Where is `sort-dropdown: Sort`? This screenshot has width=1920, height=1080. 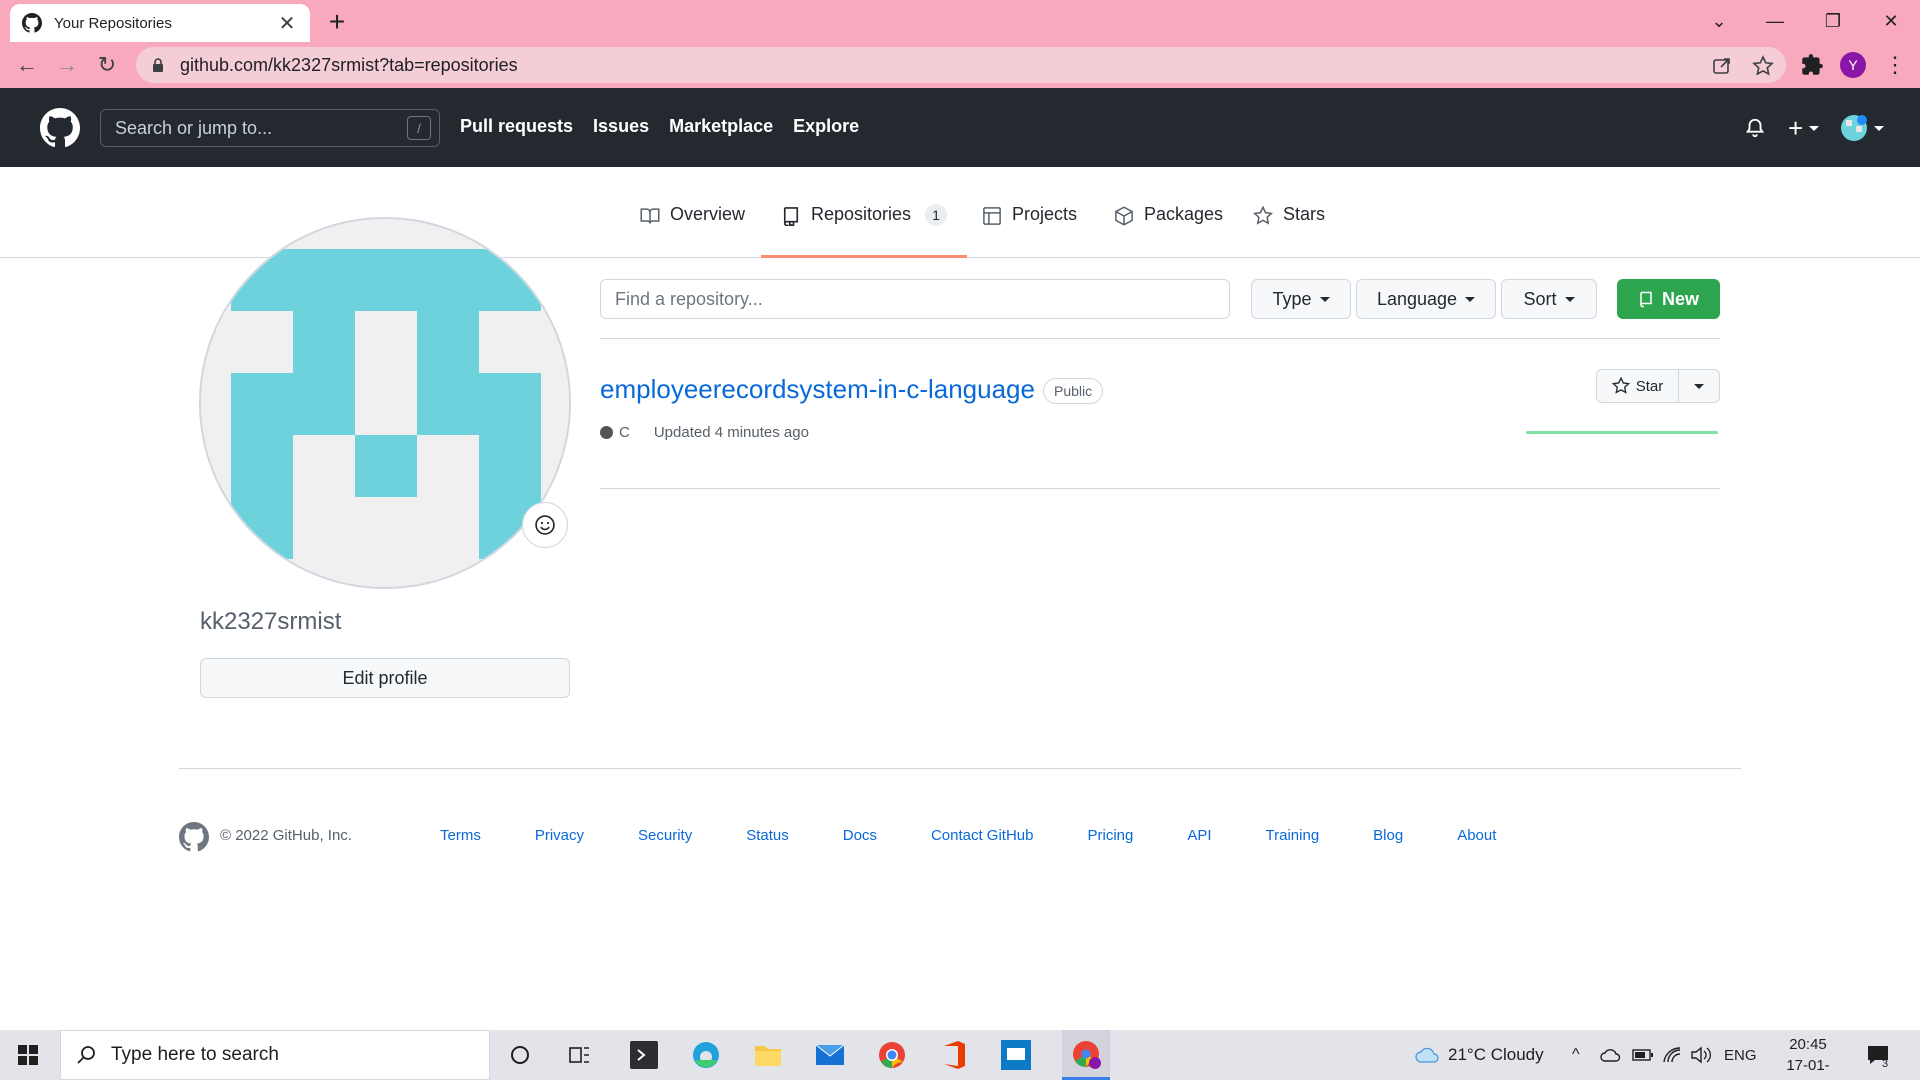 sort-dropdown: Sort is located at coordinates (1549, 299).